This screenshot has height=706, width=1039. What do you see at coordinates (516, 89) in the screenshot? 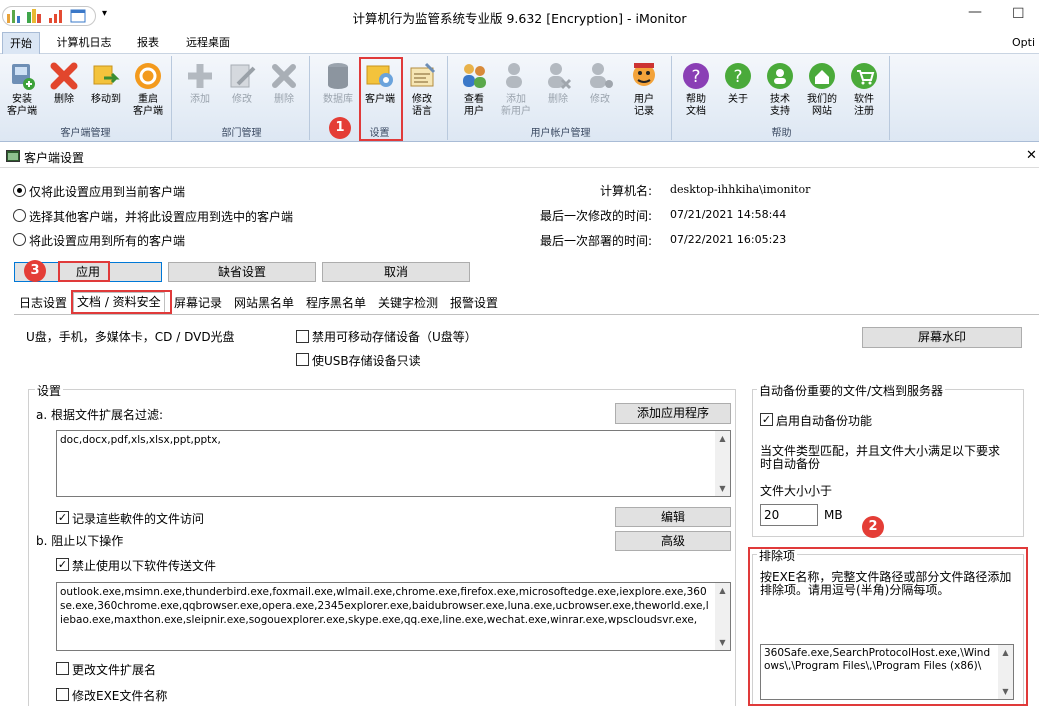
I see `add-user-button: 添加 新用户` at bounding box center [516, 89].